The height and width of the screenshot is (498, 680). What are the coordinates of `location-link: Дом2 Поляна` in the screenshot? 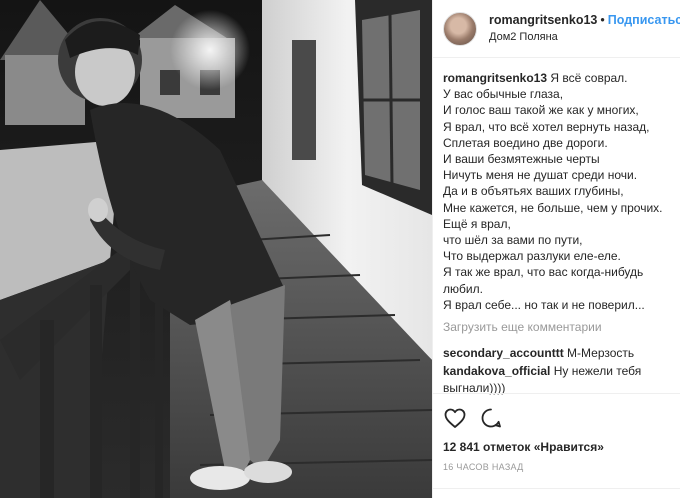 It's located at (584, 37).